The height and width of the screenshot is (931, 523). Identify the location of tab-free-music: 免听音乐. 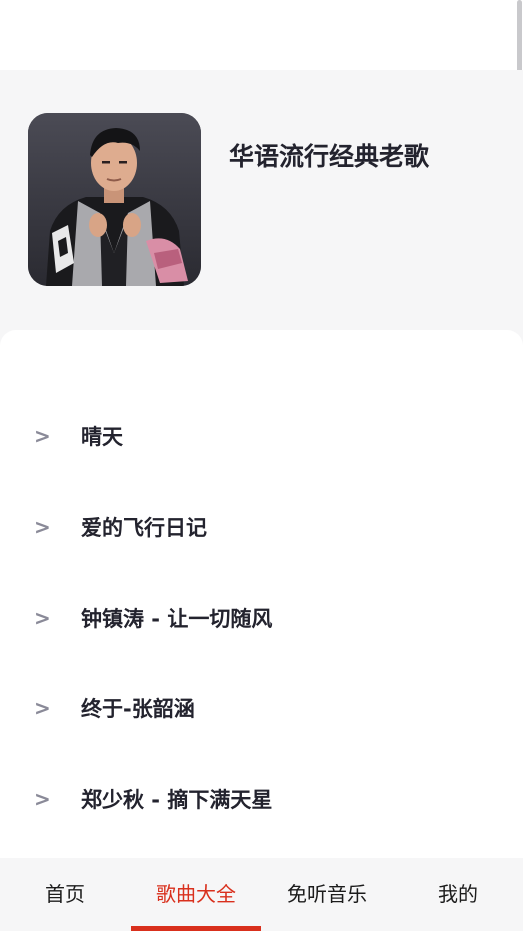
(327, 894).